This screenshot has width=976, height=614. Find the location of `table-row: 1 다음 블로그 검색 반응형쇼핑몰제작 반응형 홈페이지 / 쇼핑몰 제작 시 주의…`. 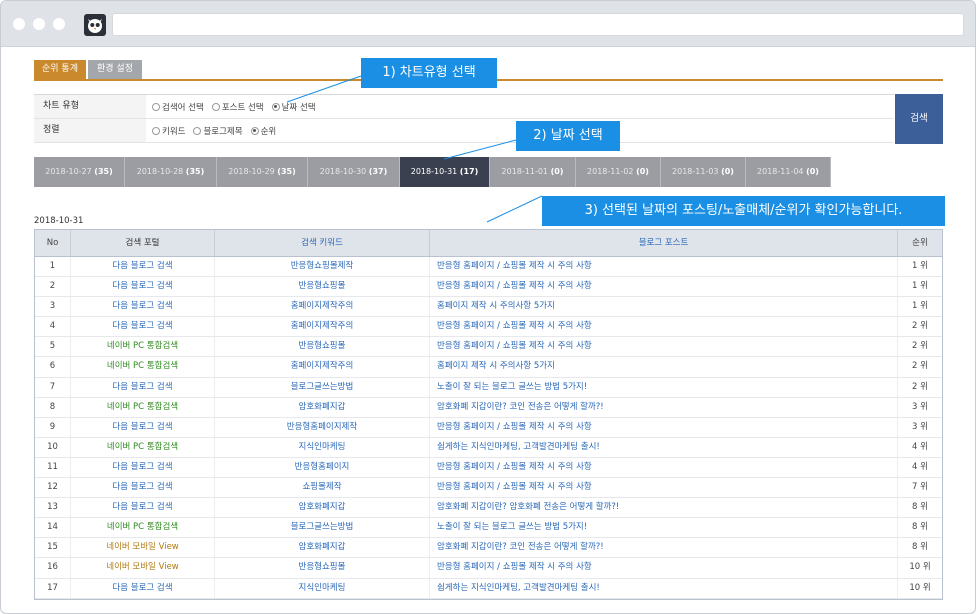

table-row: 1 다음 블로그 검색 반응형쇼핑몰제작 반응형 홈페이지 / 쇼핑몰 제작 시 주의… is located at coordinates (488, 267).